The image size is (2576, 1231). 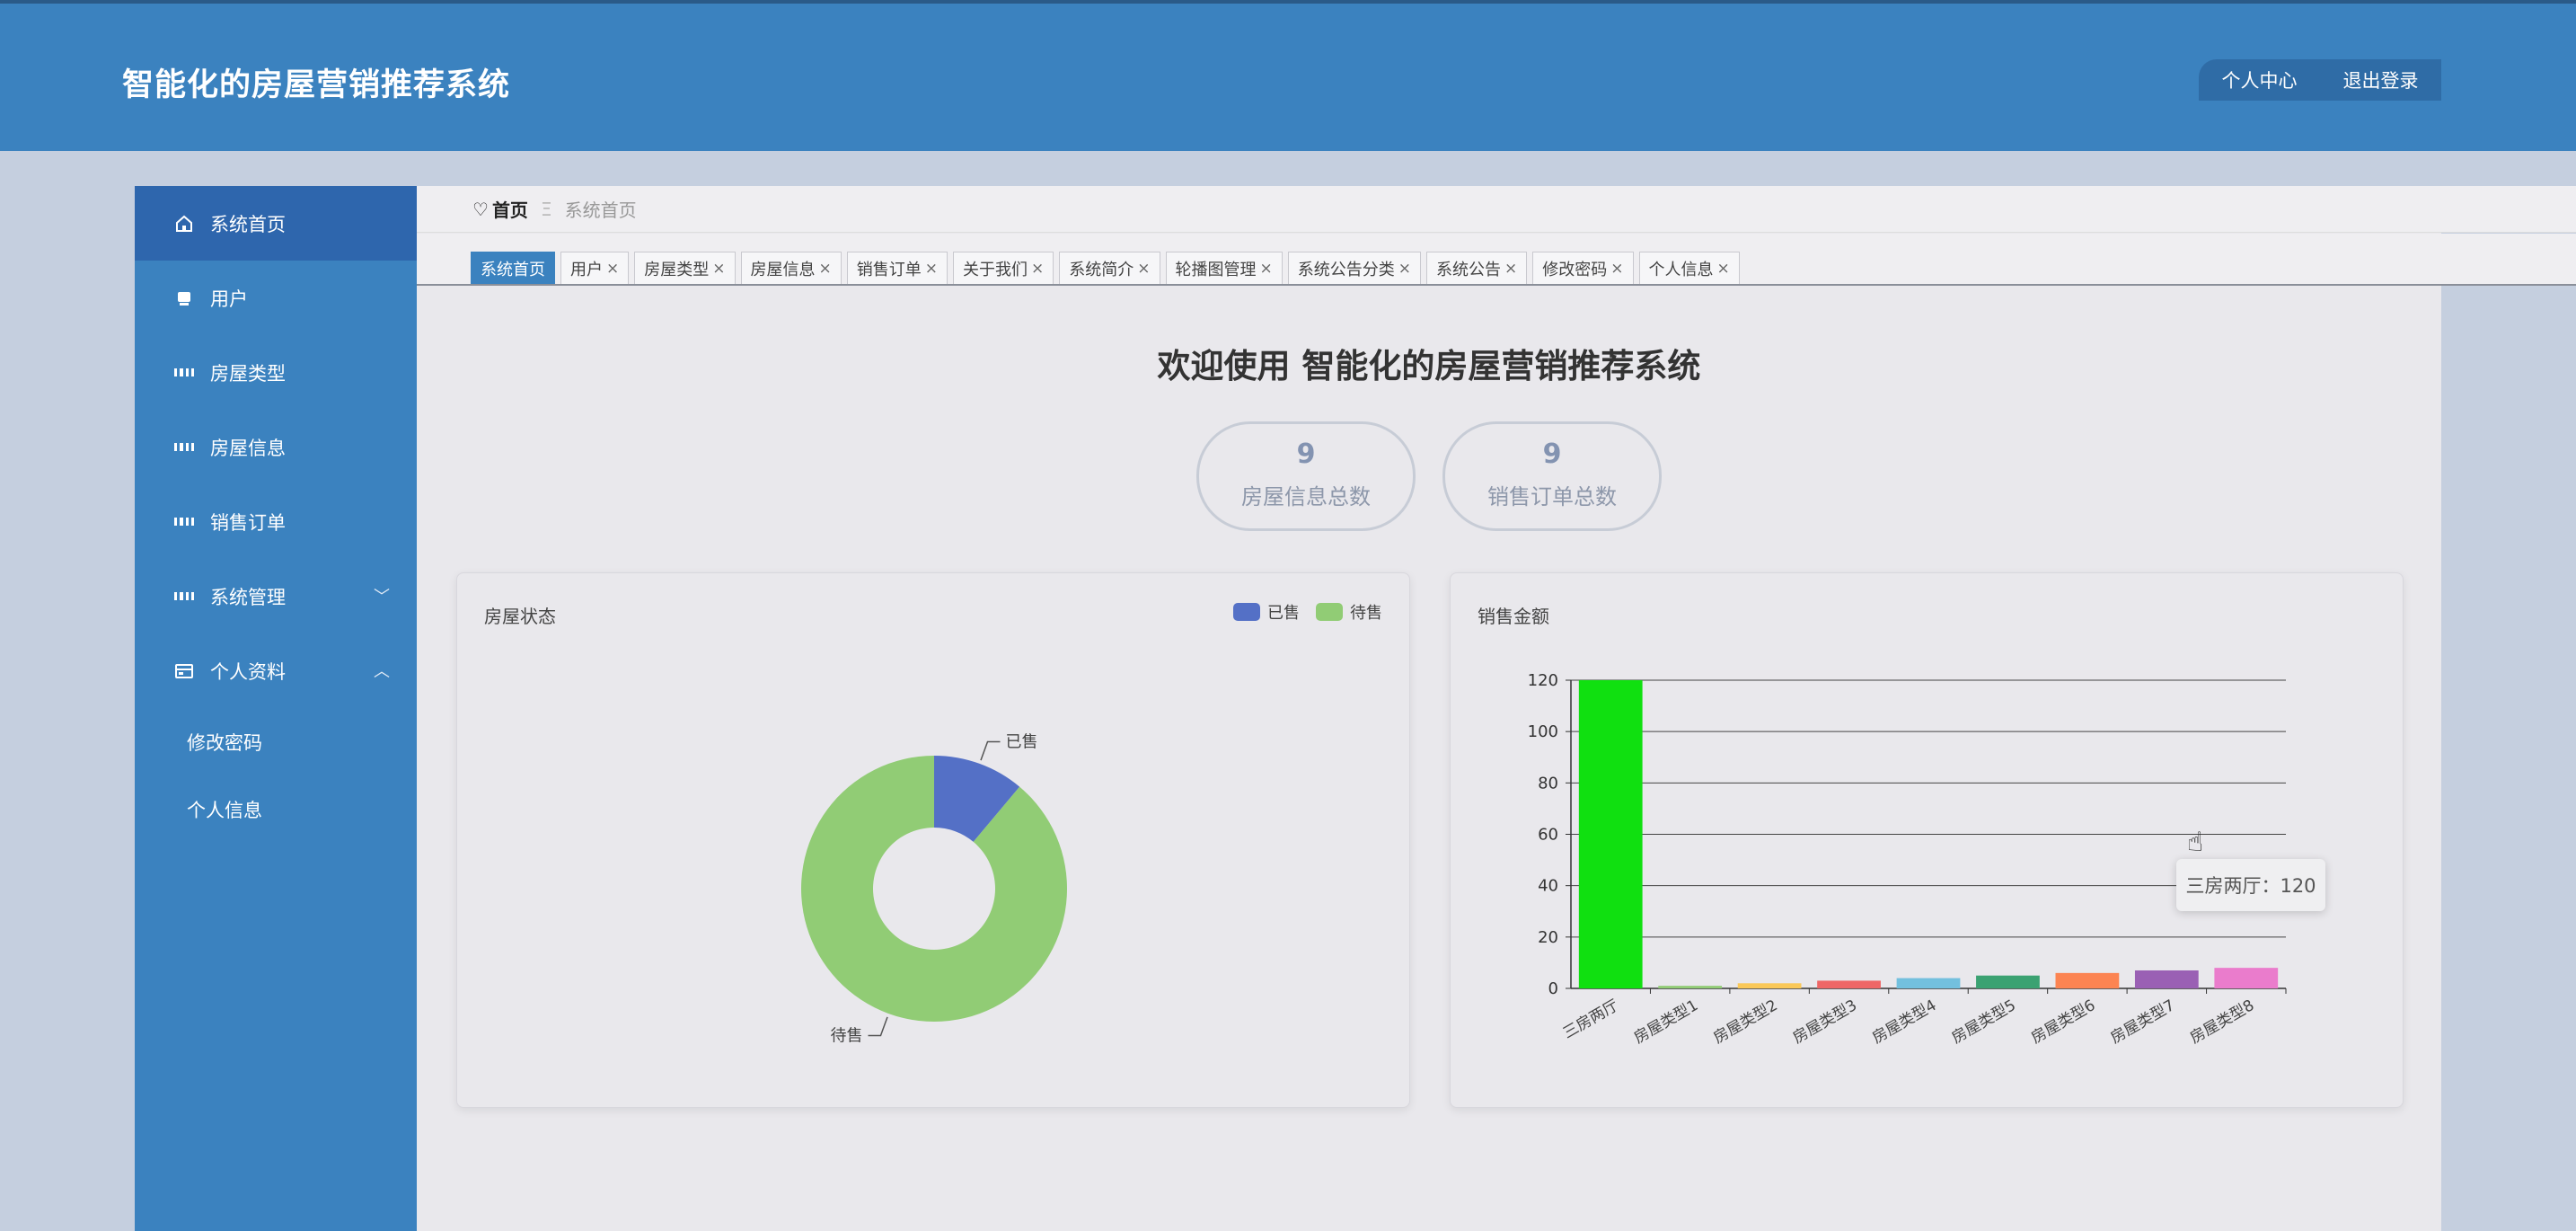 I want to click on sidebar-item-personal-profile: 个人资料 ︿, so click(x=276, y=670).